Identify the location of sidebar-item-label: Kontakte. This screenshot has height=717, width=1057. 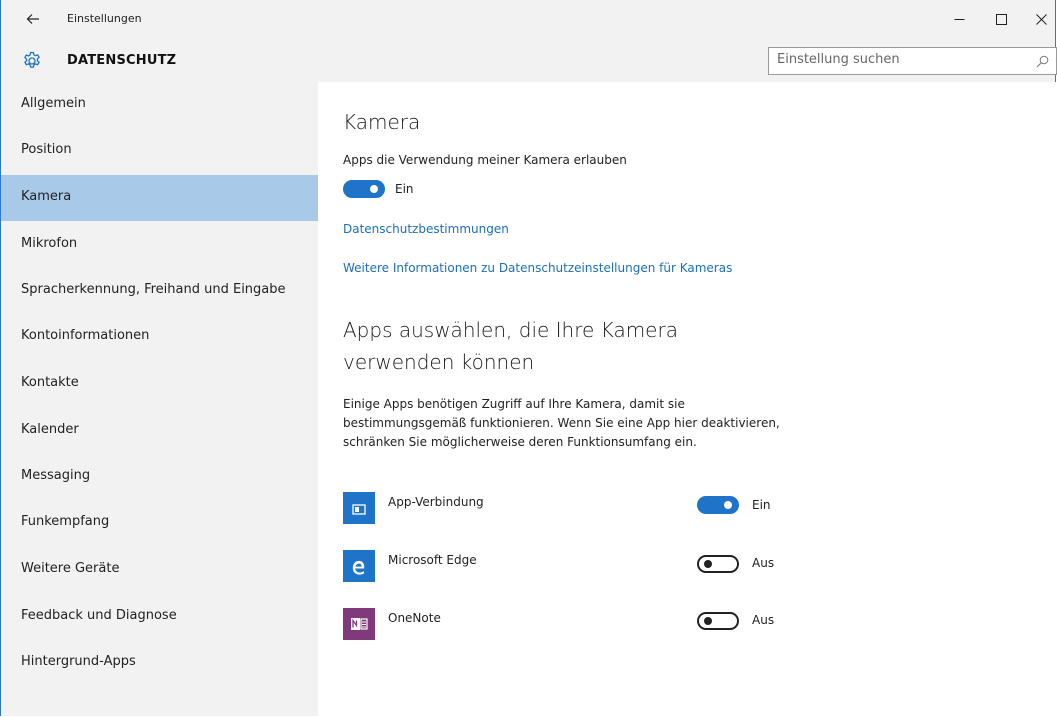
(50, 382).